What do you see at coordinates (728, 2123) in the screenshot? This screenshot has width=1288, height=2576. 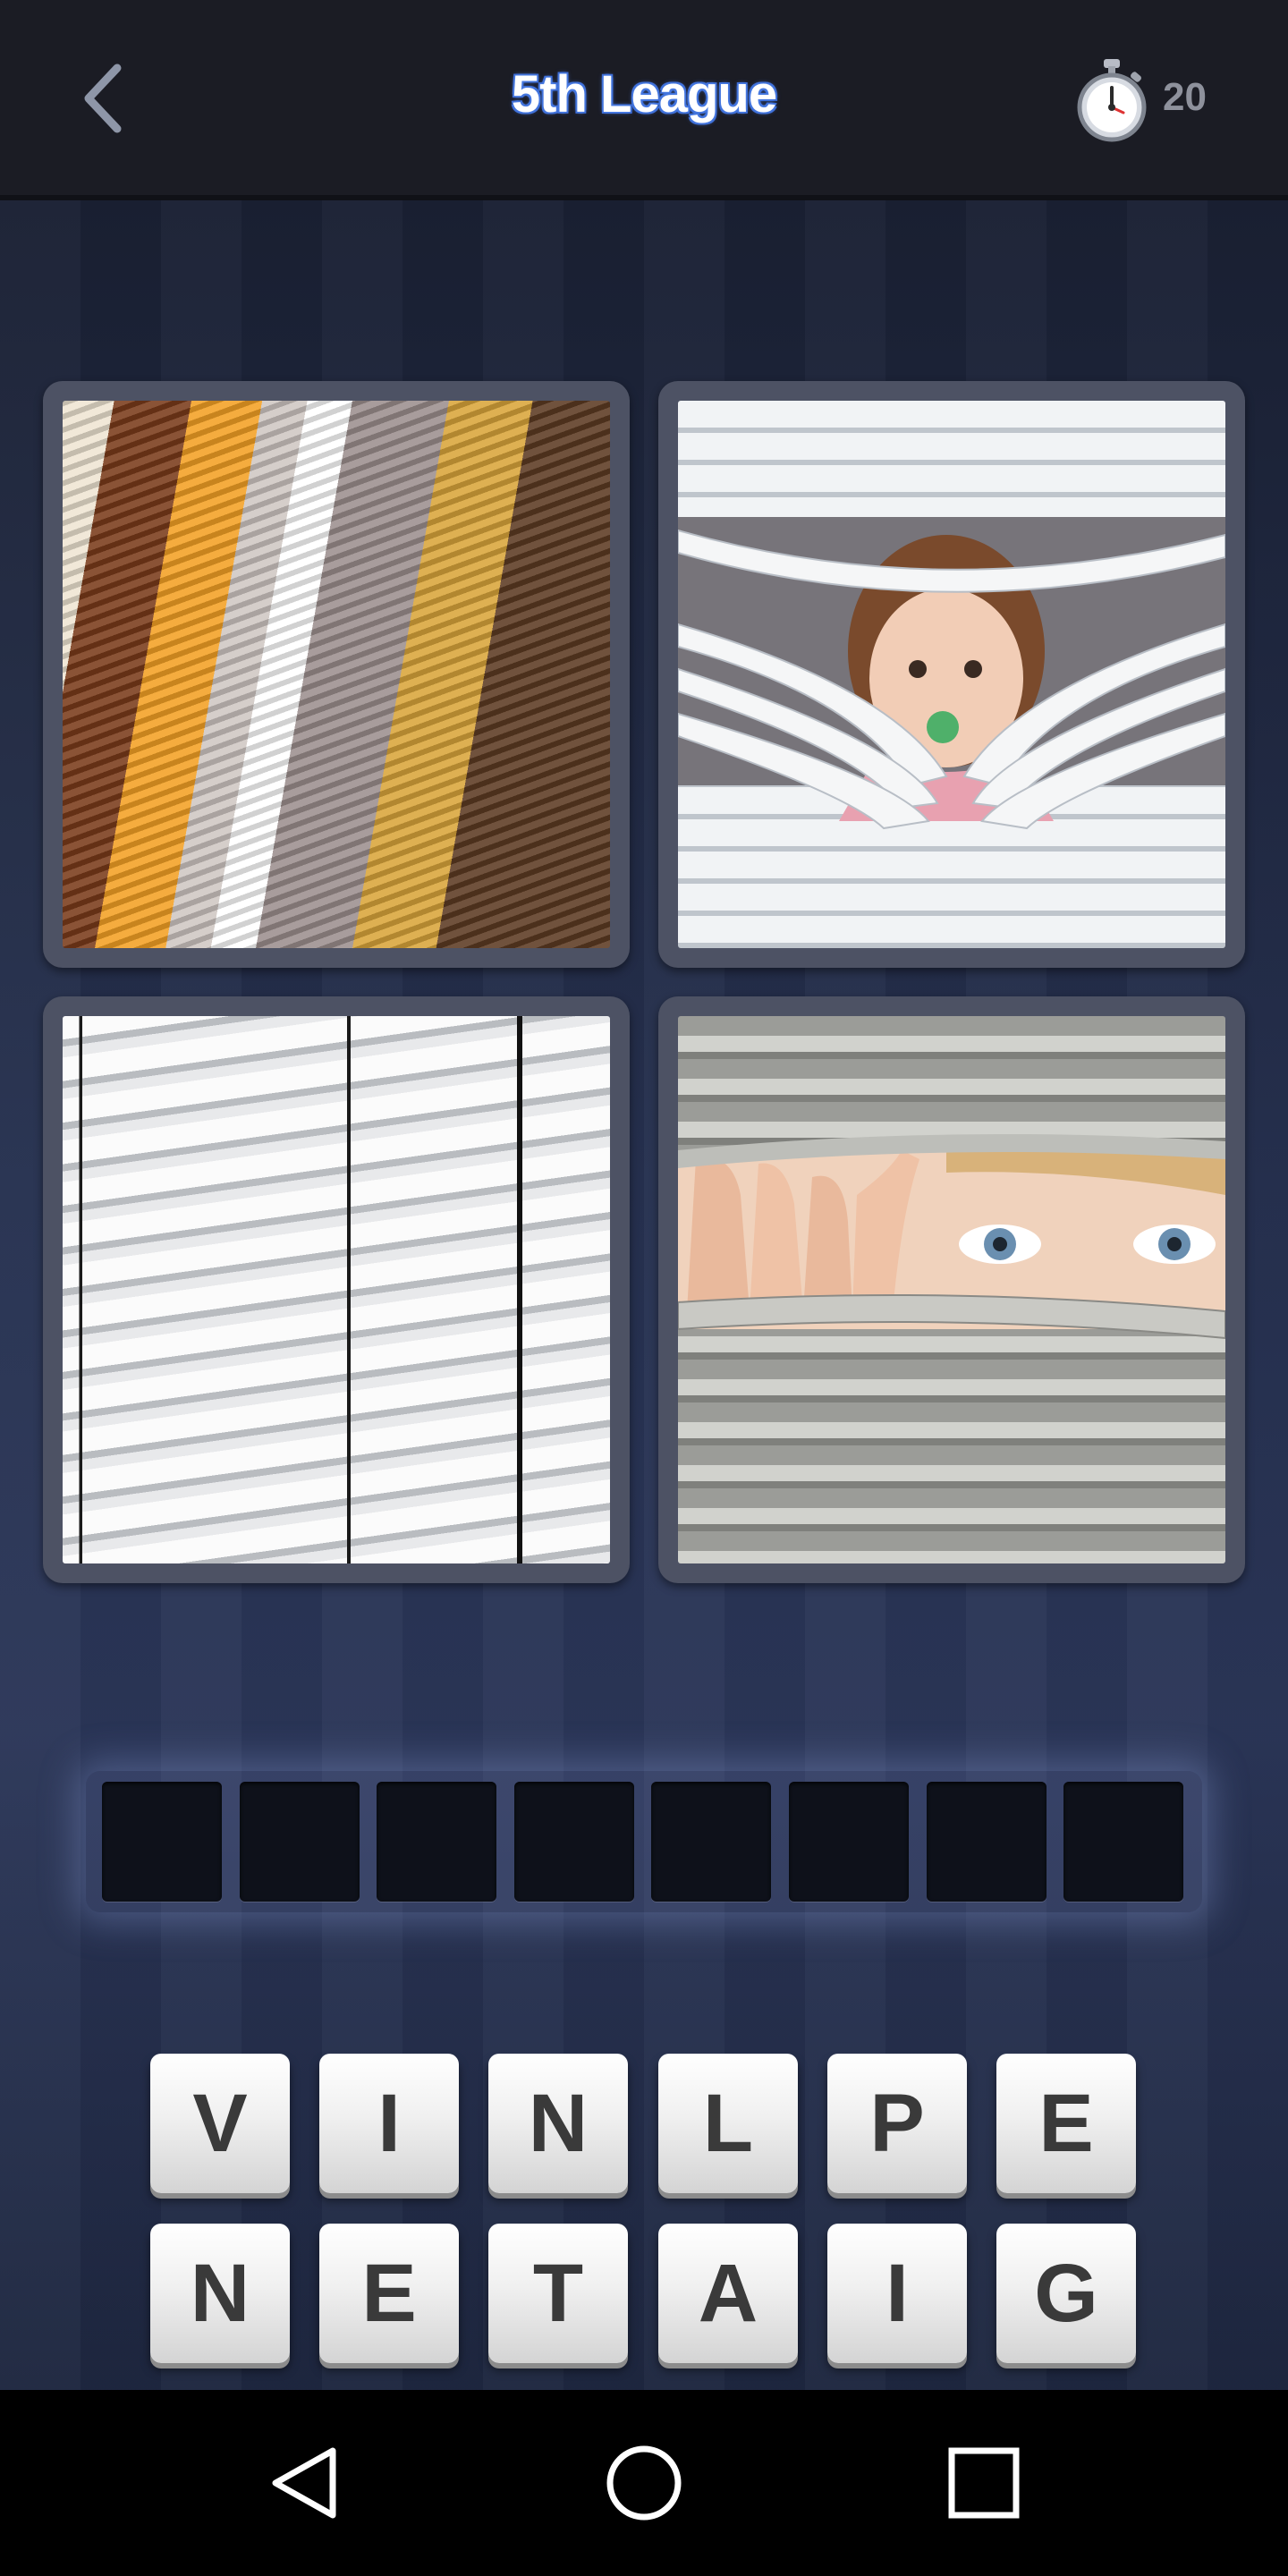 I see `letter-key: L` at bounding box center [728, 2123].